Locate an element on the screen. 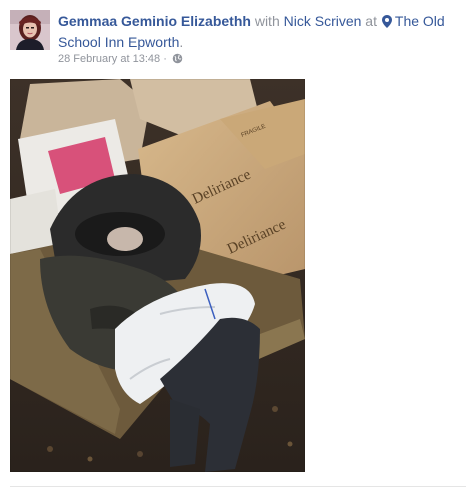 The height and width of the screenshot is (494, 476). globe-icon is located at coordinates (177, 60).